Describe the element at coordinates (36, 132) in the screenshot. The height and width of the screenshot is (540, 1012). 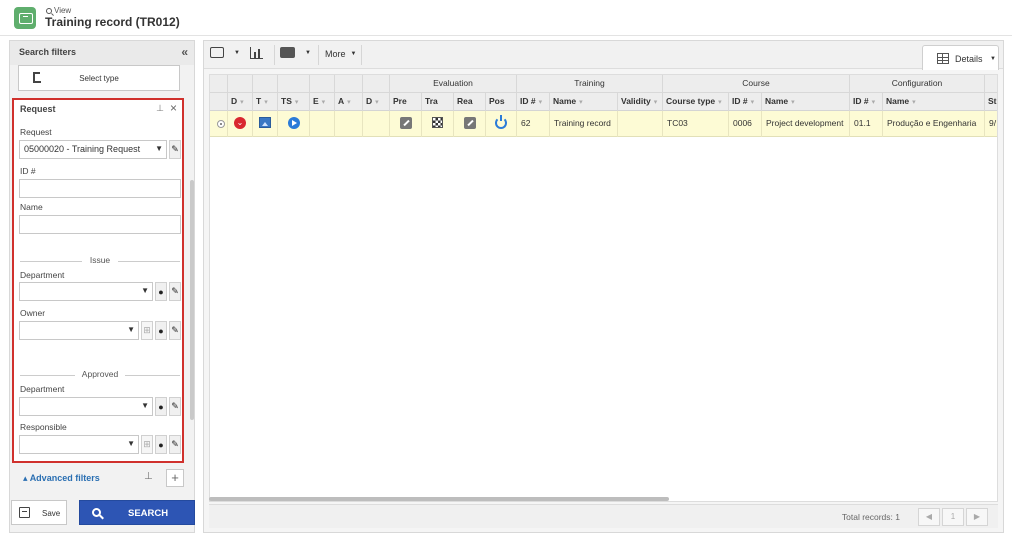
I see `request-label: Request` at that location.